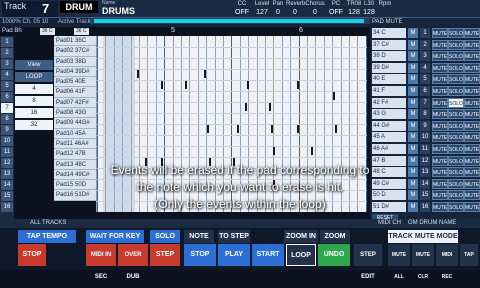  Describe the element at coordinates (230, 21) in the screenshot. I see `timeline-bar` at that location.